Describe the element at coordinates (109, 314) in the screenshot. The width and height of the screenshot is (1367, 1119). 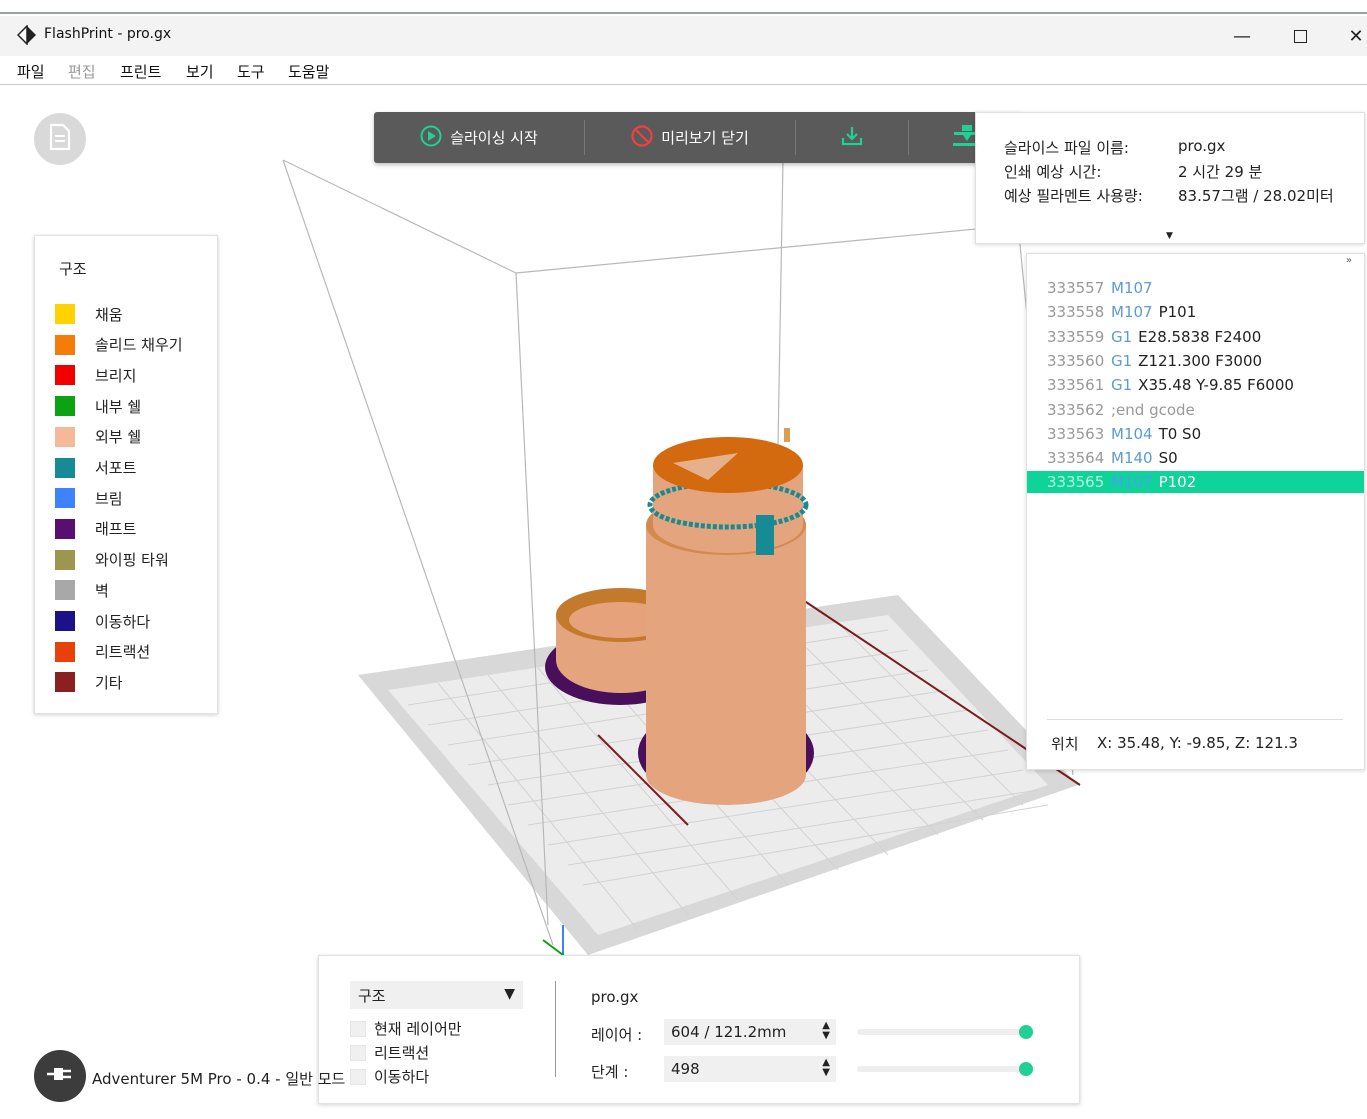
I see `legend-label: 채움` at that location.